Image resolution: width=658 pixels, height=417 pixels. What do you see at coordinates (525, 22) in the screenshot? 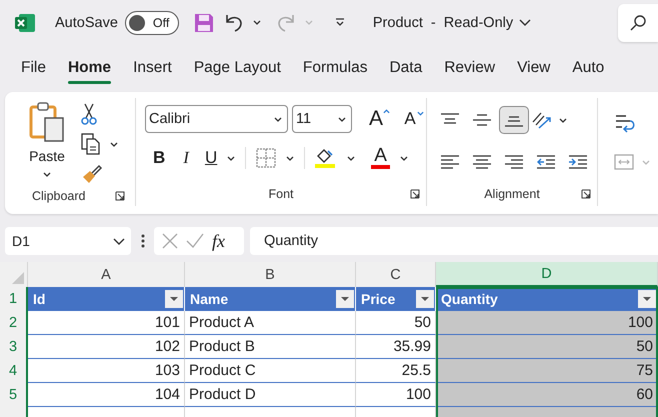
I see `chevron-icon` at bounding box center [525, 22].